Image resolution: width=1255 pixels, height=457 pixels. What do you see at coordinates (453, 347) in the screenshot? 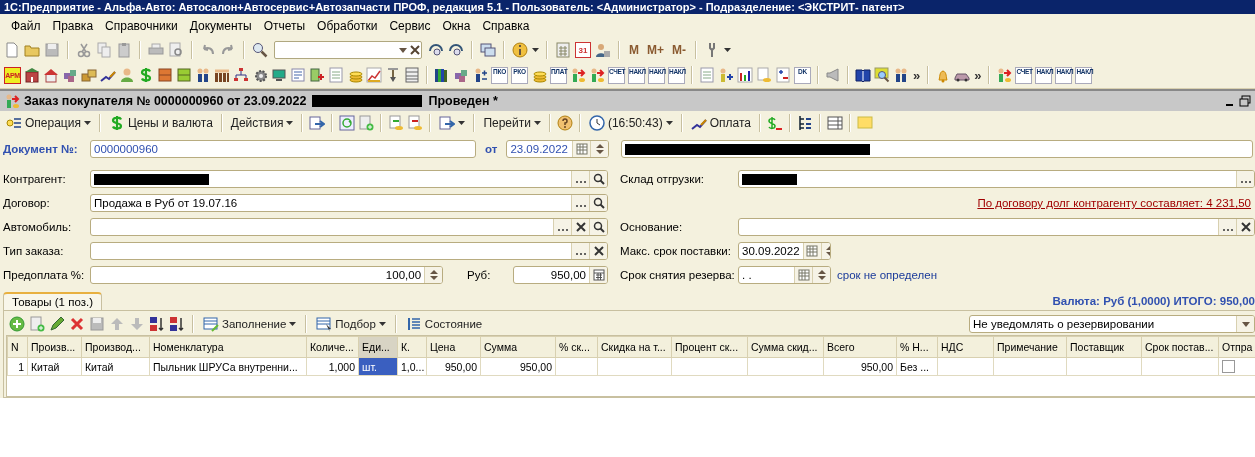
I see `column-header: Цена` at bounding box center [453, 347].